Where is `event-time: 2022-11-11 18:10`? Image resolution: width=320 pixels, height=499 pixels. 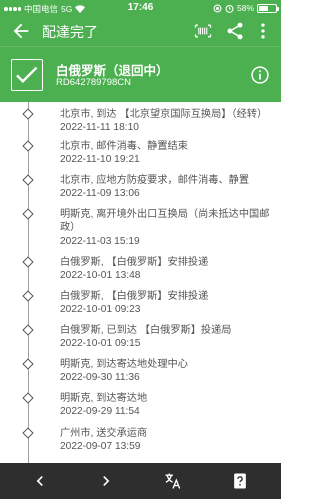 event-time: 2022-11-11 18:10 is located at coordinates (99, 127).